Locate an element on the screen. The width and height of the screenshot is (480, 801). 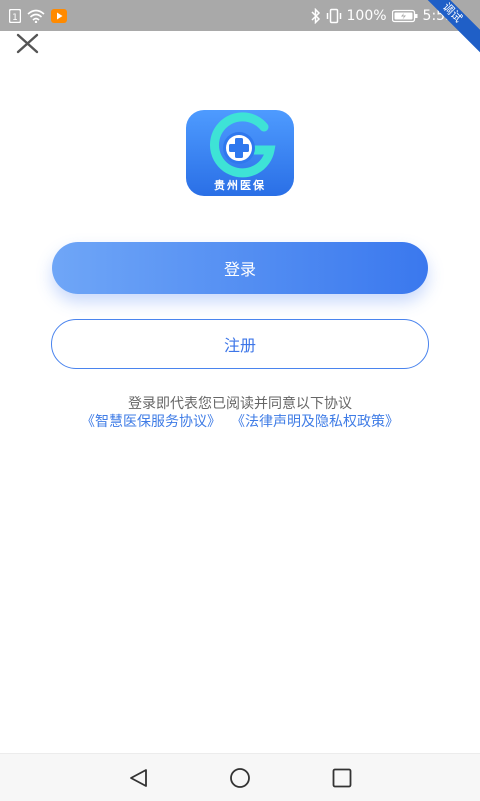
svg-text: 1 is located at coordinates (15, 18).